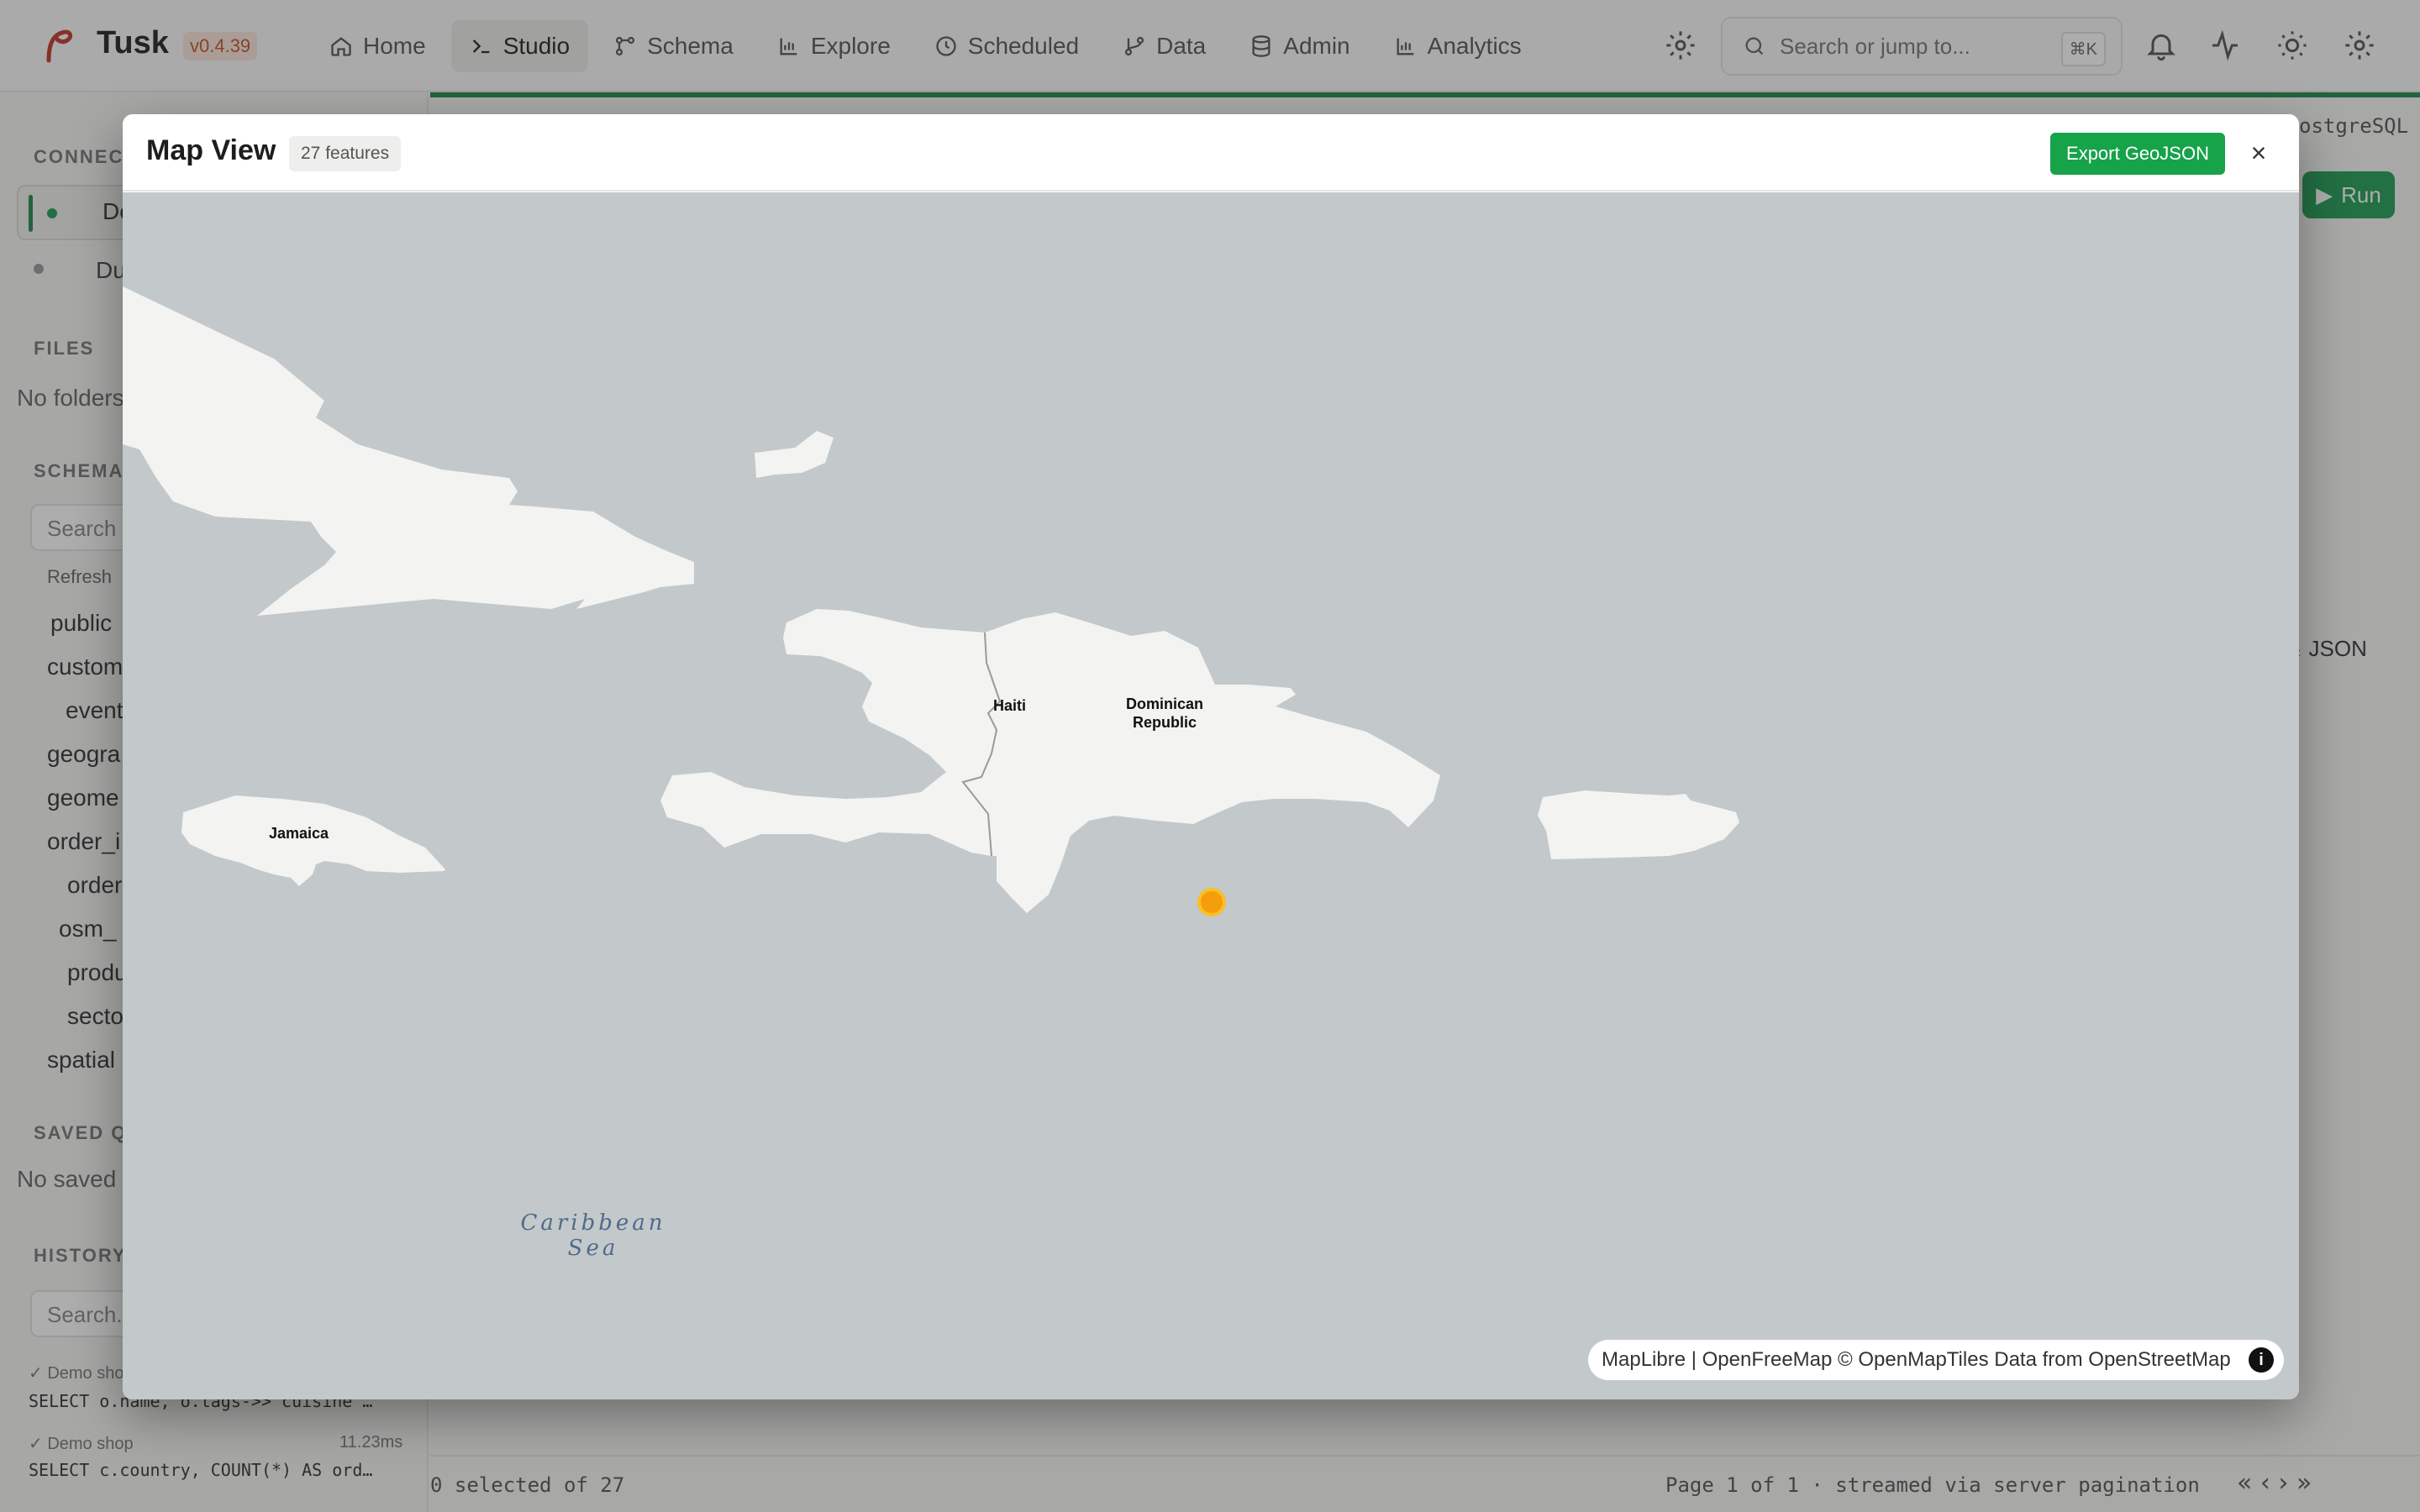  Describe the element at coordinates (830, 732) in the screenshot. I see `land-haiti` at that location.